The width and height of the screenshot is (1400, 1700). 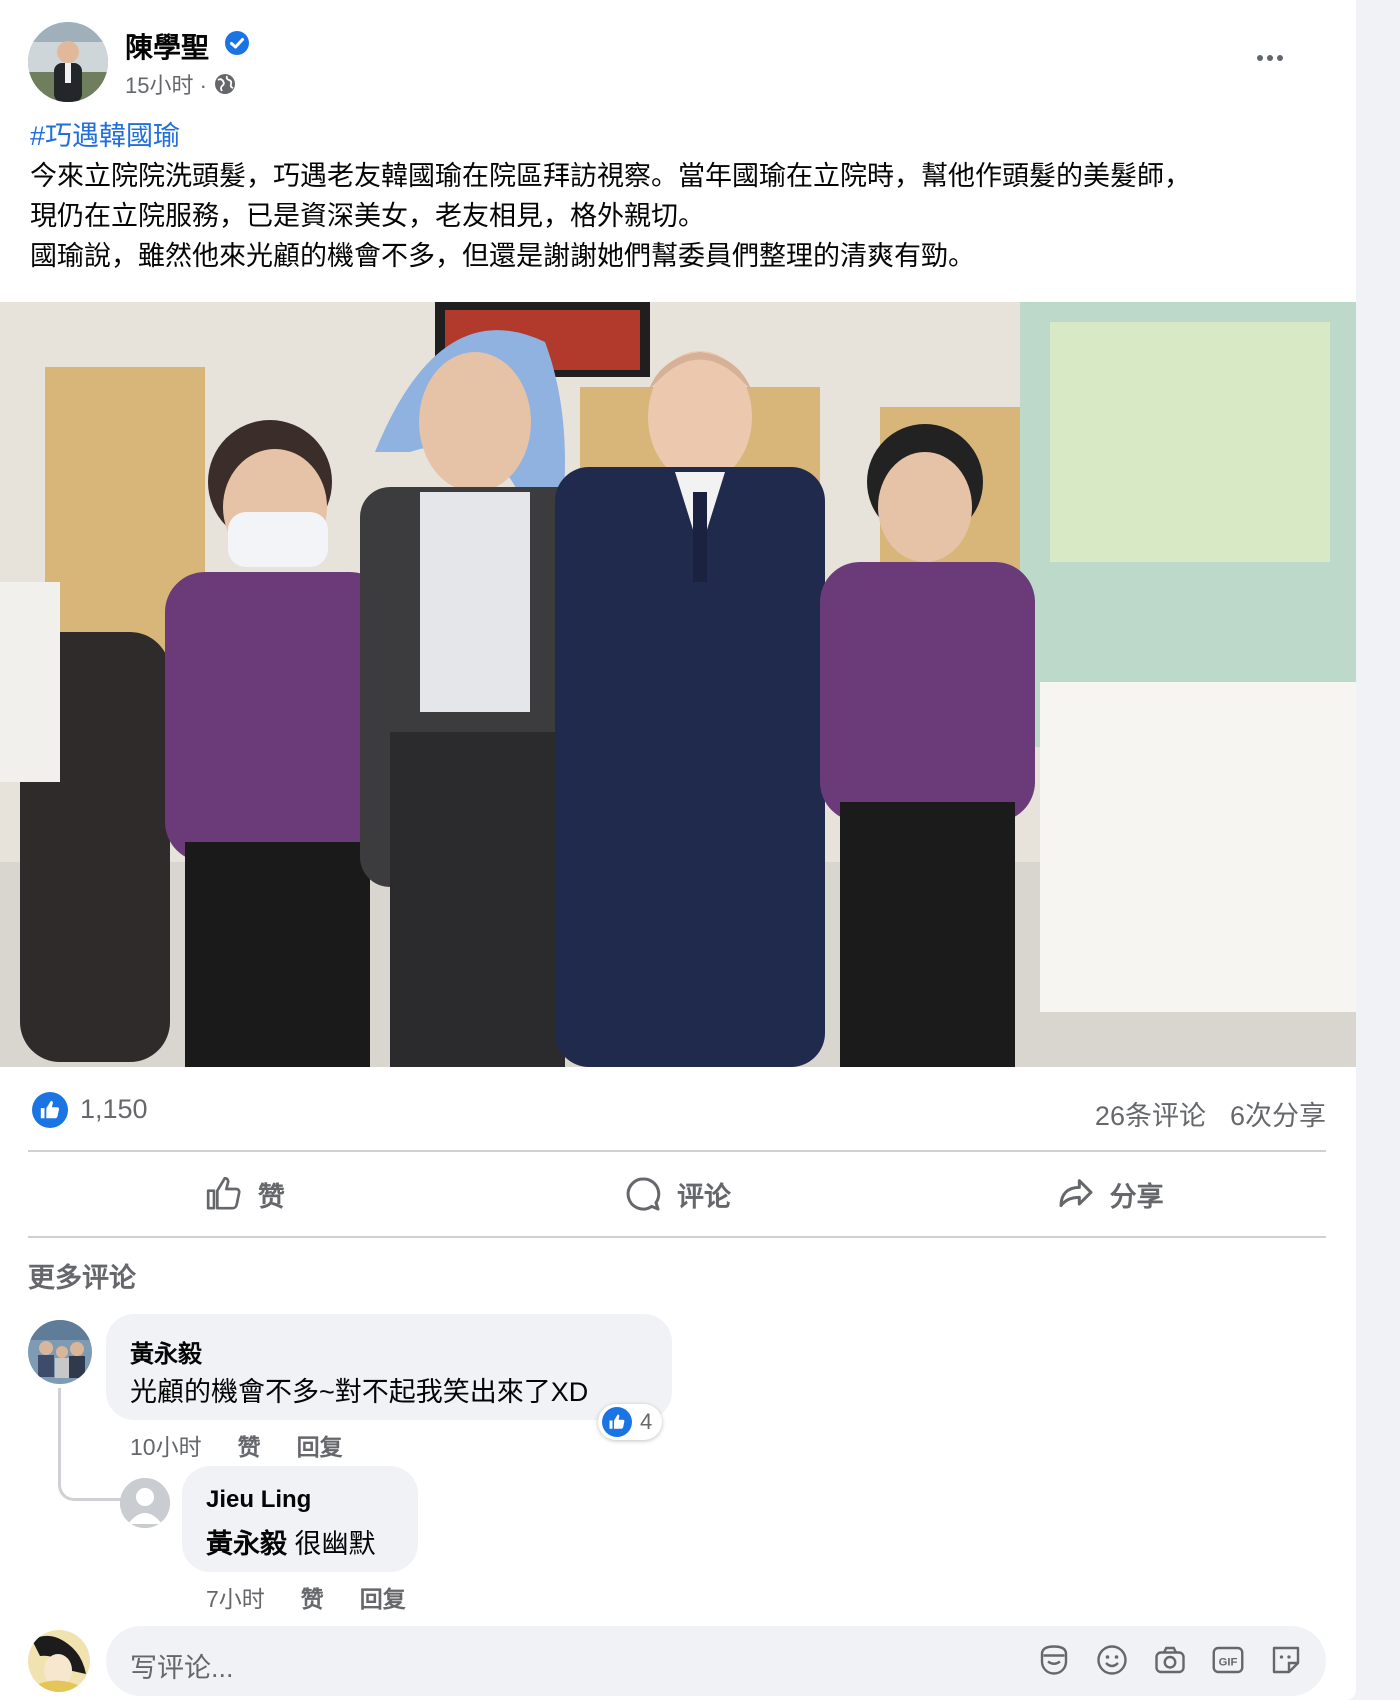 What do you see at coordinates (704, 1196) in the screenshot?
I see `comment-label: 评论` at bounding box center [704, 1196].